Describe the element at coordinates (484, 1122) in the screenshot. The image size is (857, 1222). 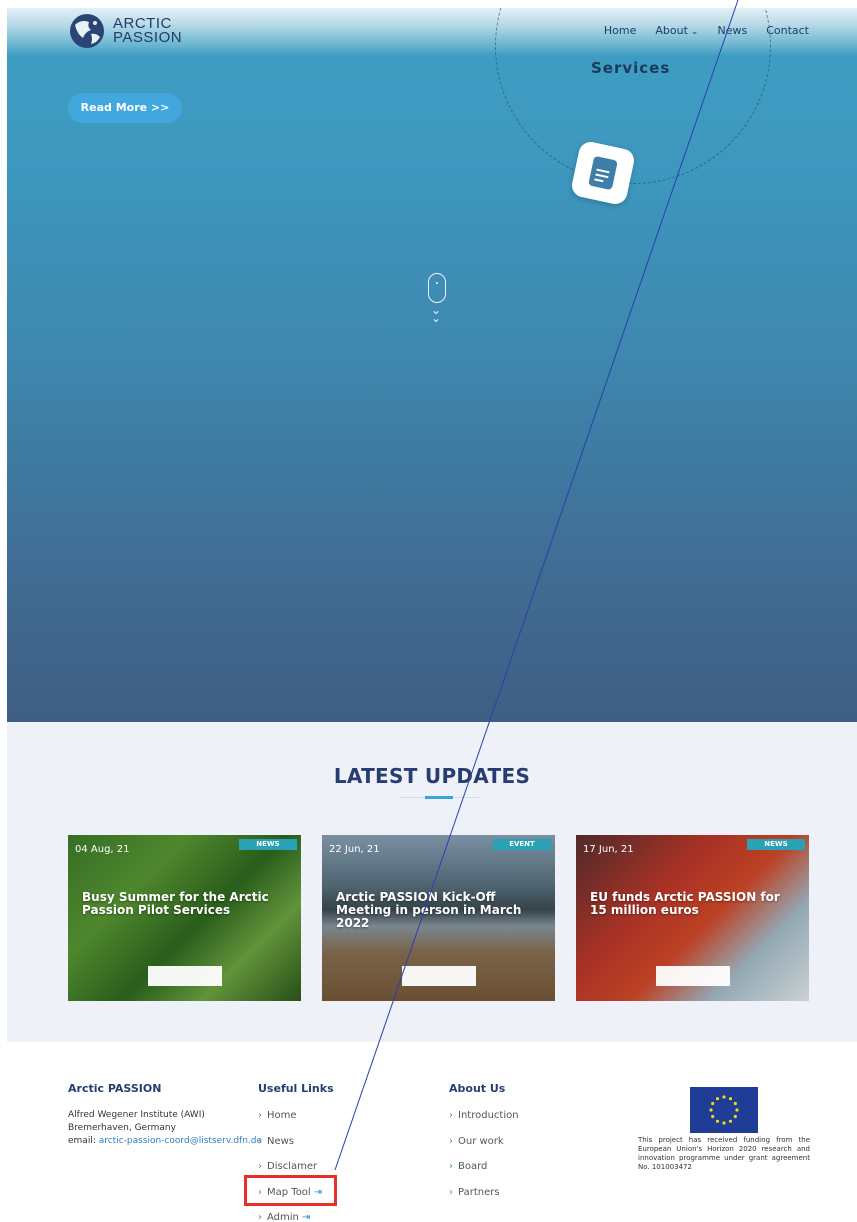
I see `footer-link-introduction: › Introduction` at that location.